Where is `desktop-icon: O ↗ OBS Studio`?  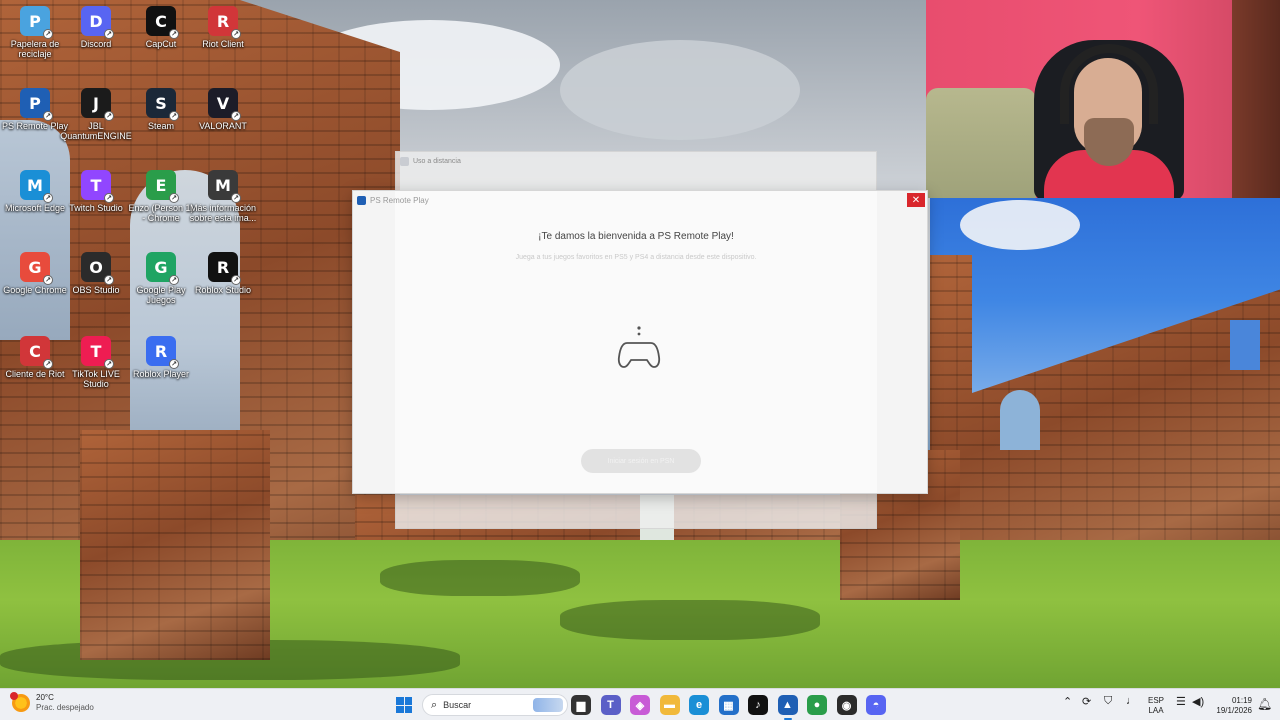 desktop-icon: O ↗ OBS Studio is located at coordinates (96, 273).